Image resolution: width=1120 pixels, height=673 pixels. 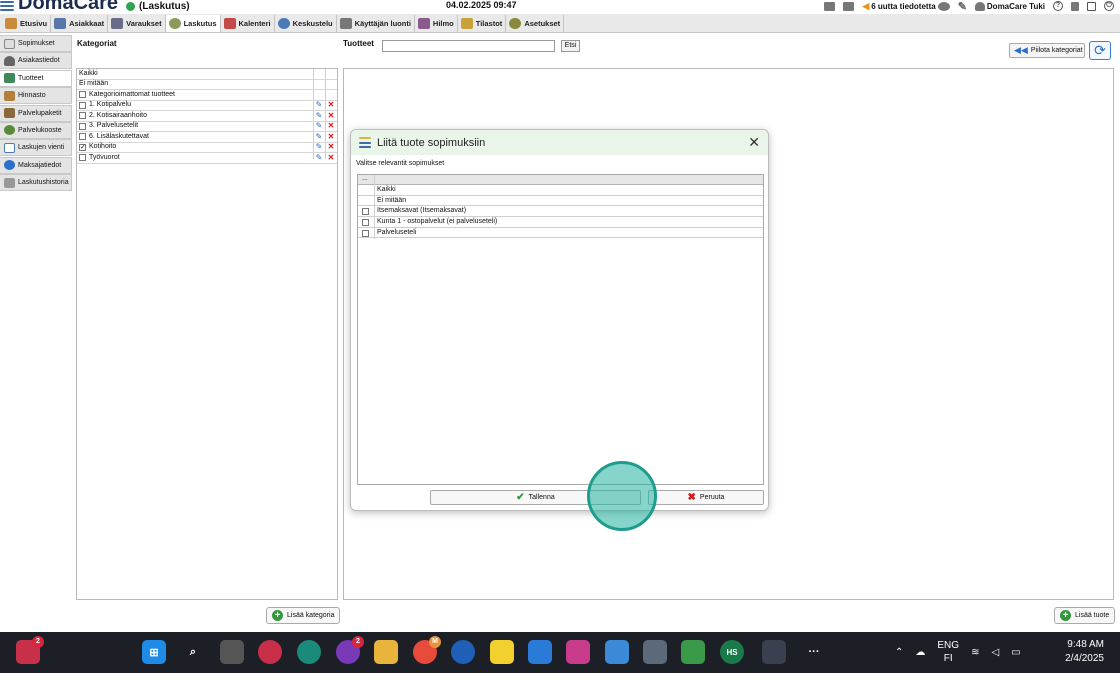 What do you see at coordinates (1047, 50) in the screenshot?
I see `hide-categories-button: ◀◀ Piilota kategoriat` at bounding box center [1047, 50].